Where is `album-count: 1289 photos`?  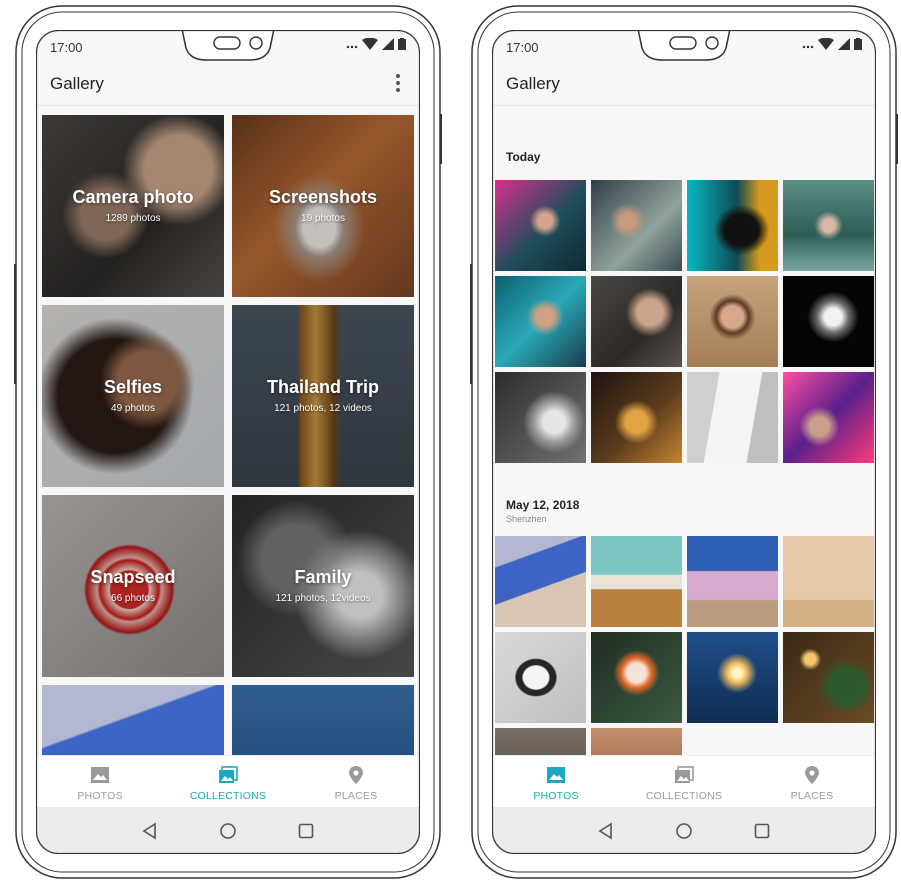 album-count: 1289 photos is located at coordinates (133, 218).